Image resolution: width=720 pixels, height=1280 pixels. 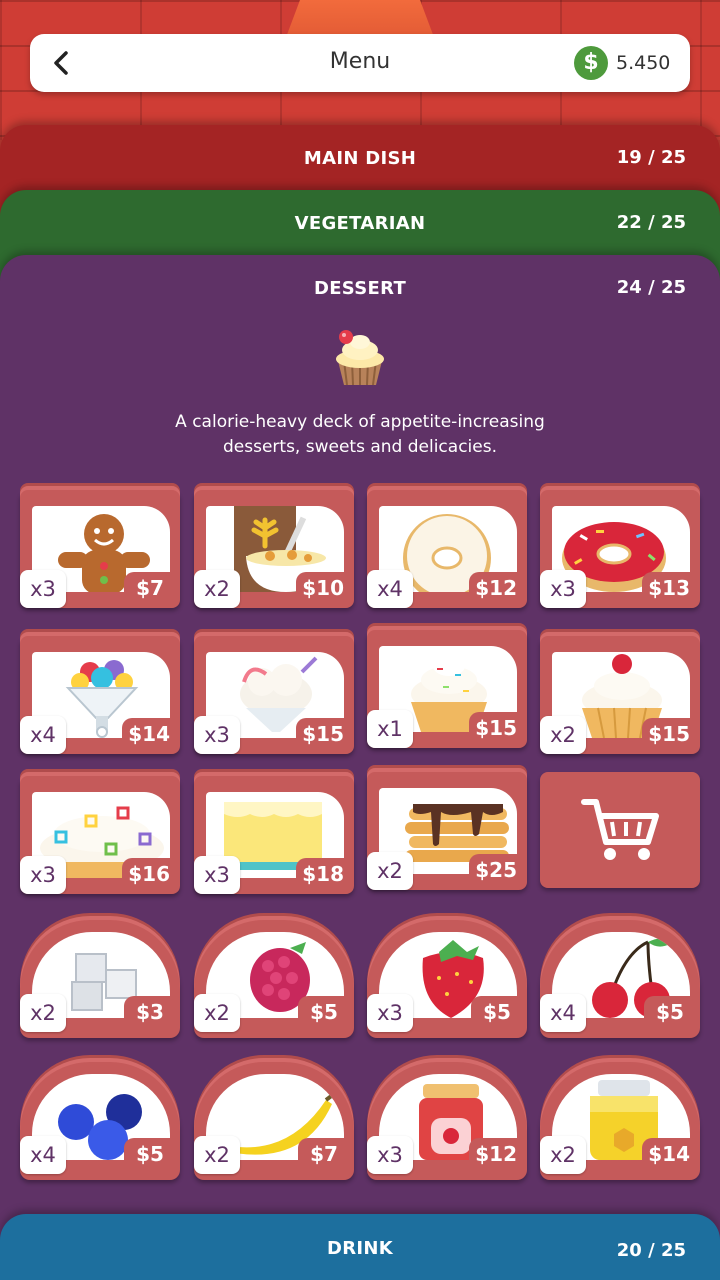 What do you see at coordinates (274, 695) in the screenshot?
I see `card-sundae: 1 x3 $15` at bounding box center [274, 695].